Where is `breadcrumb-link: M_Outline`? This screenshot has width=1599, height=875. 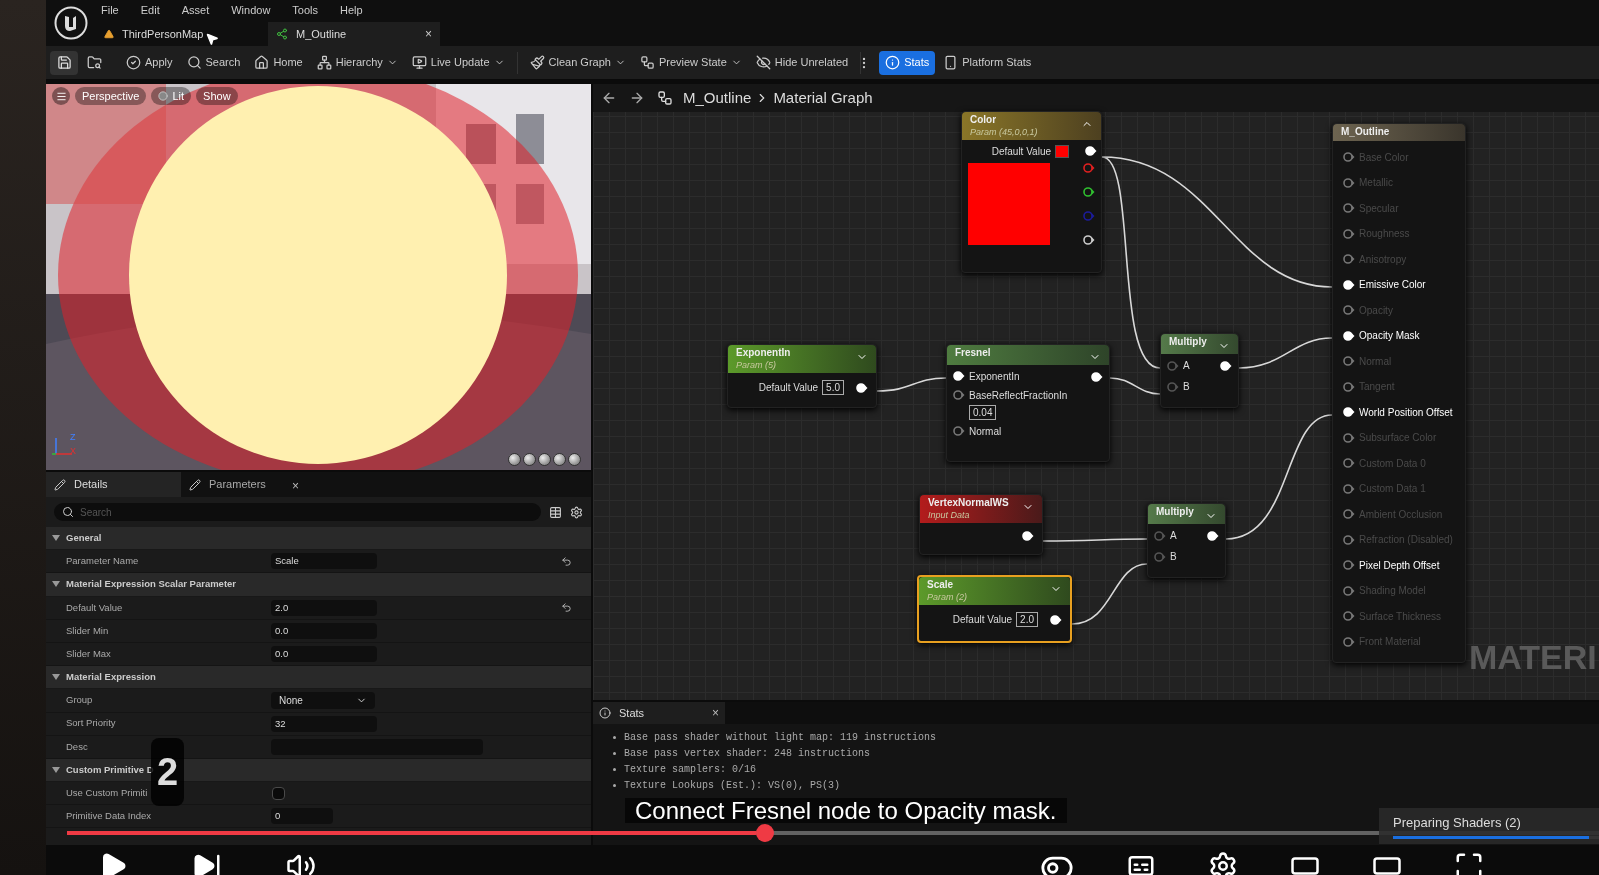 breadcrumb-link: M_Outline is located at coordinates (717, 98).